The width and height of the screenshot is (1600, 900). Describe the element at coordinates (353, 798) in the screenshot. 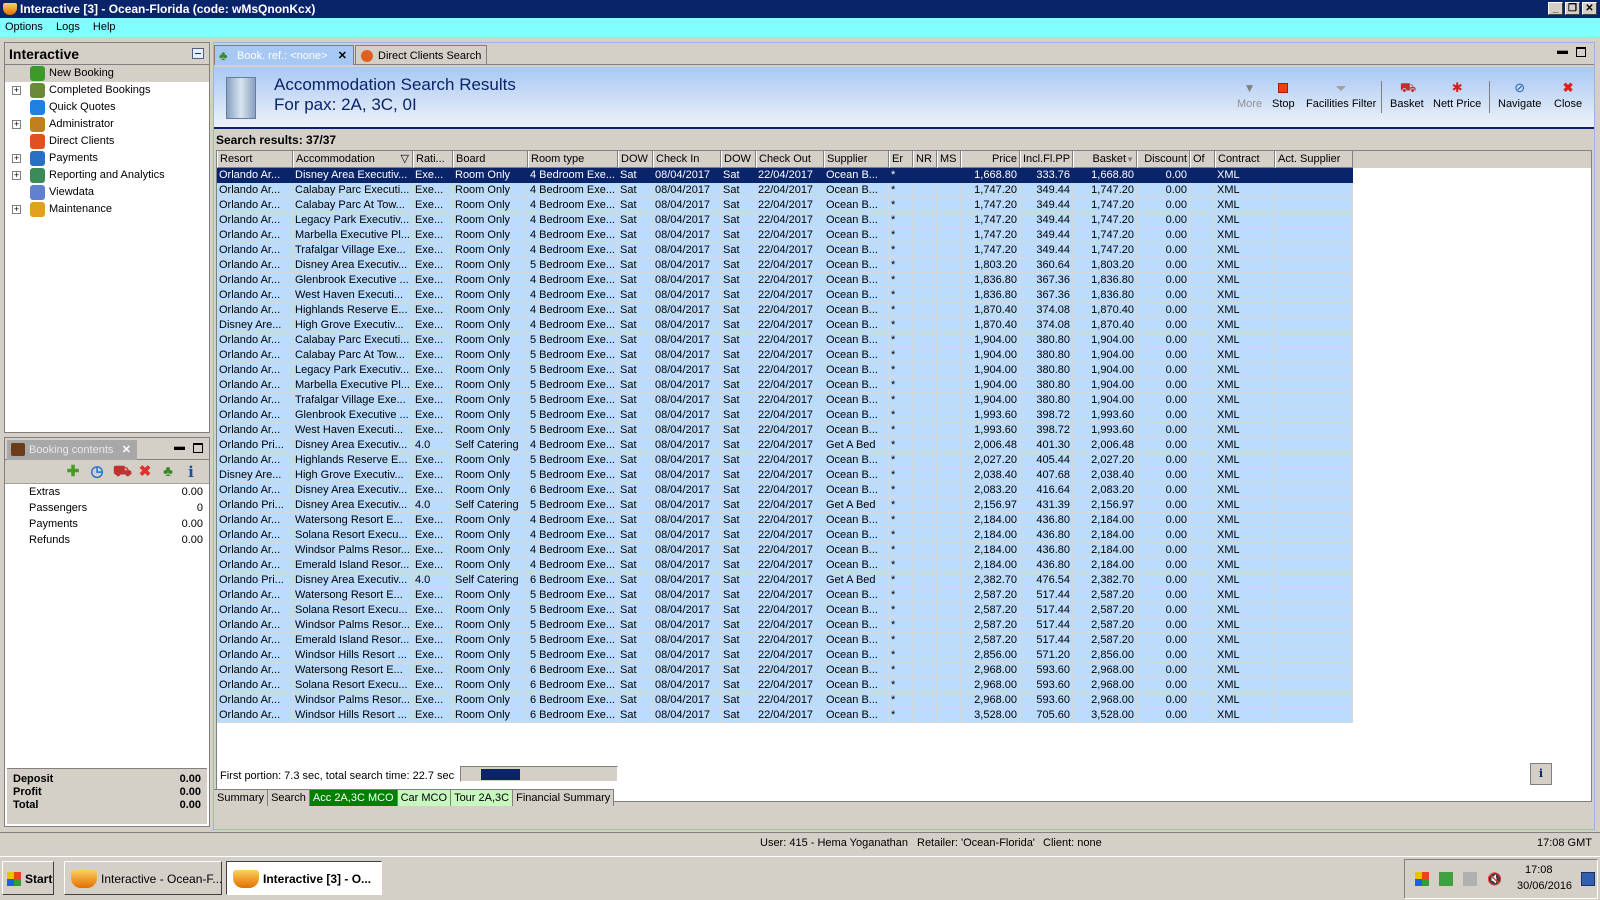

I see `component-tab-acc-2a-3c-mco: Acc 2A,3C MCO` at that location.